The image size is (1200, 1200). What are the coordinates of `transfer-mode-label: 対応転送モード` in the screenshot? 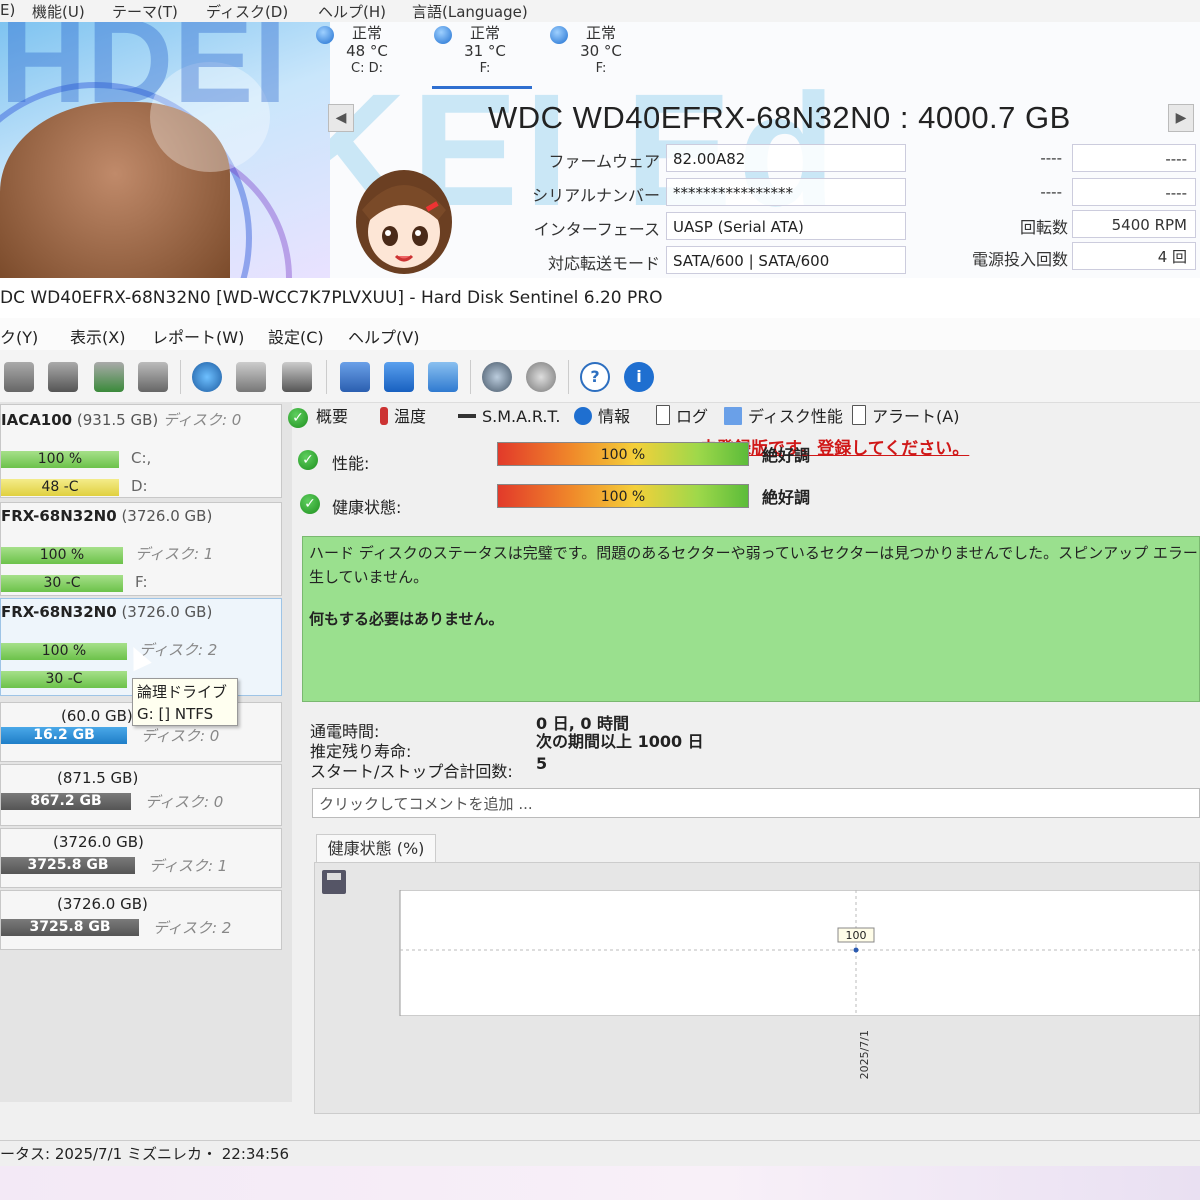 It's located at (603, 263).